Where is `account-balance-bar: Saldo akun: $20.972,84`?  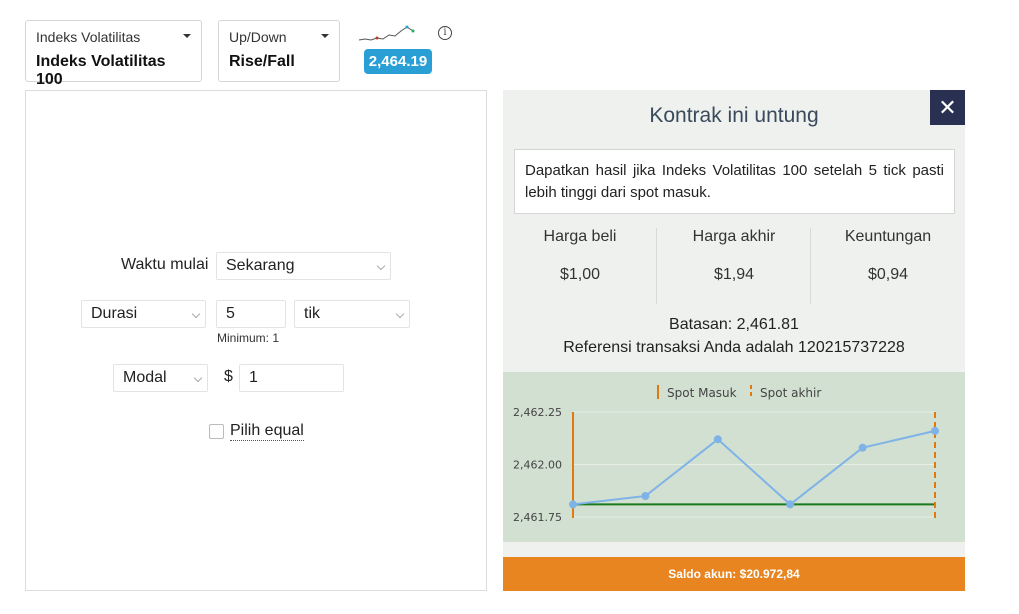 account-balance-bar: Saldo akun: $20.972,84 is located at coordinates (734, 574).